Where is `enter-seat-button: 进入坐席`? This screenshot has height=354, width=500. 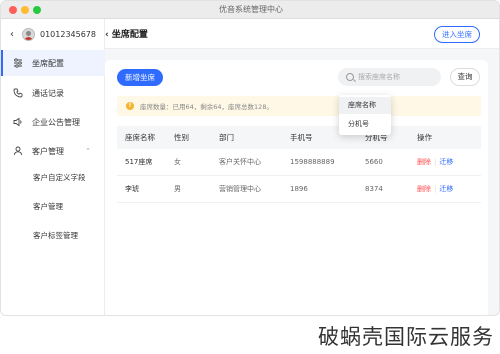 enter-seat-button: 进入坐席 is located at coordinates (457, 34).